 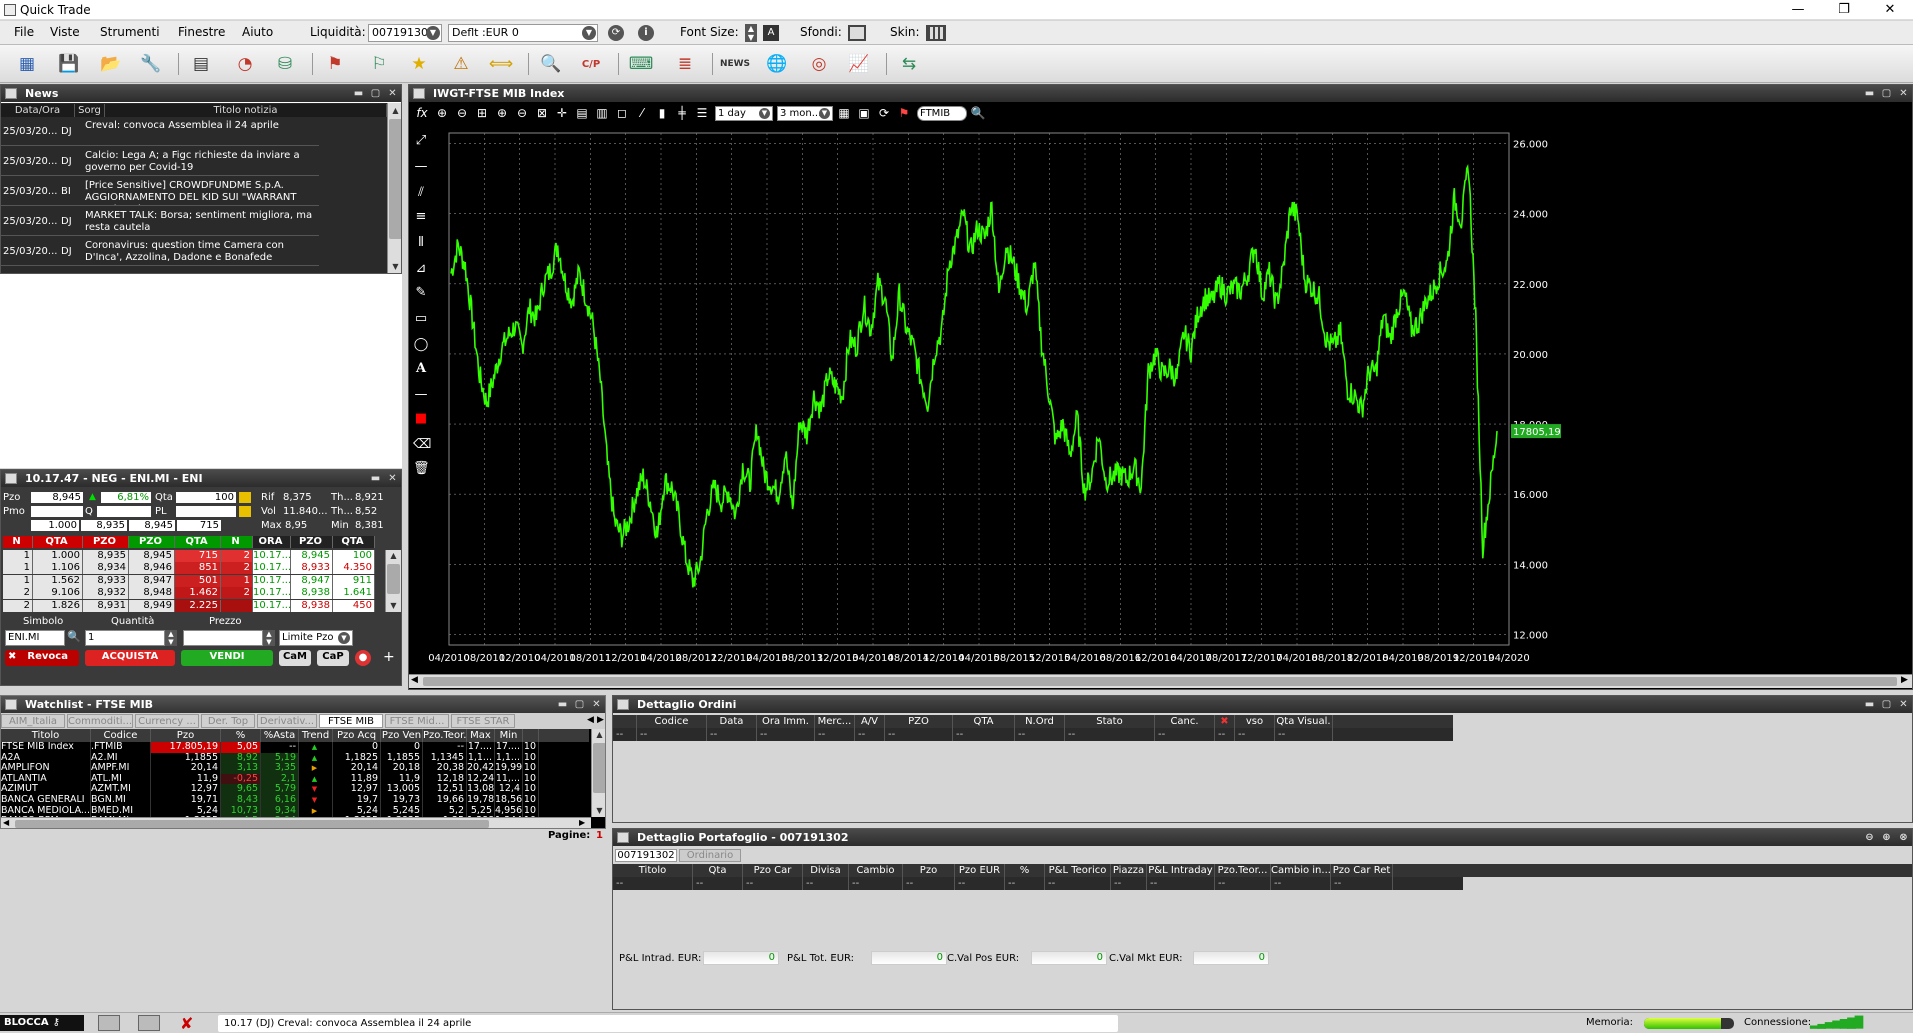 What do you see at coordinates (710, 855) in the screenshot?
I see `tab-ordinario: Ordinario` at bounding box center [710, 855].